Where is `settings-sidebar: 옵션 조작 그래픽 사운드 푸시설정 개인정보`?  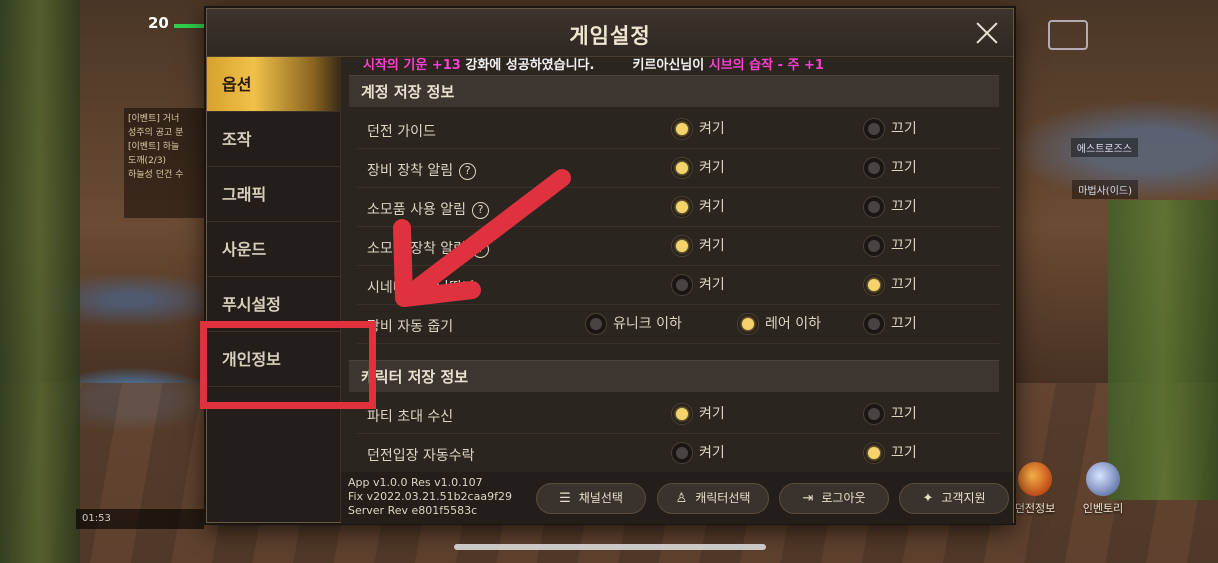
settings-sidebar: 옵션 조작 그래픽 사운드 푸시설정 개인정보 is located at coordinates (274, 289).